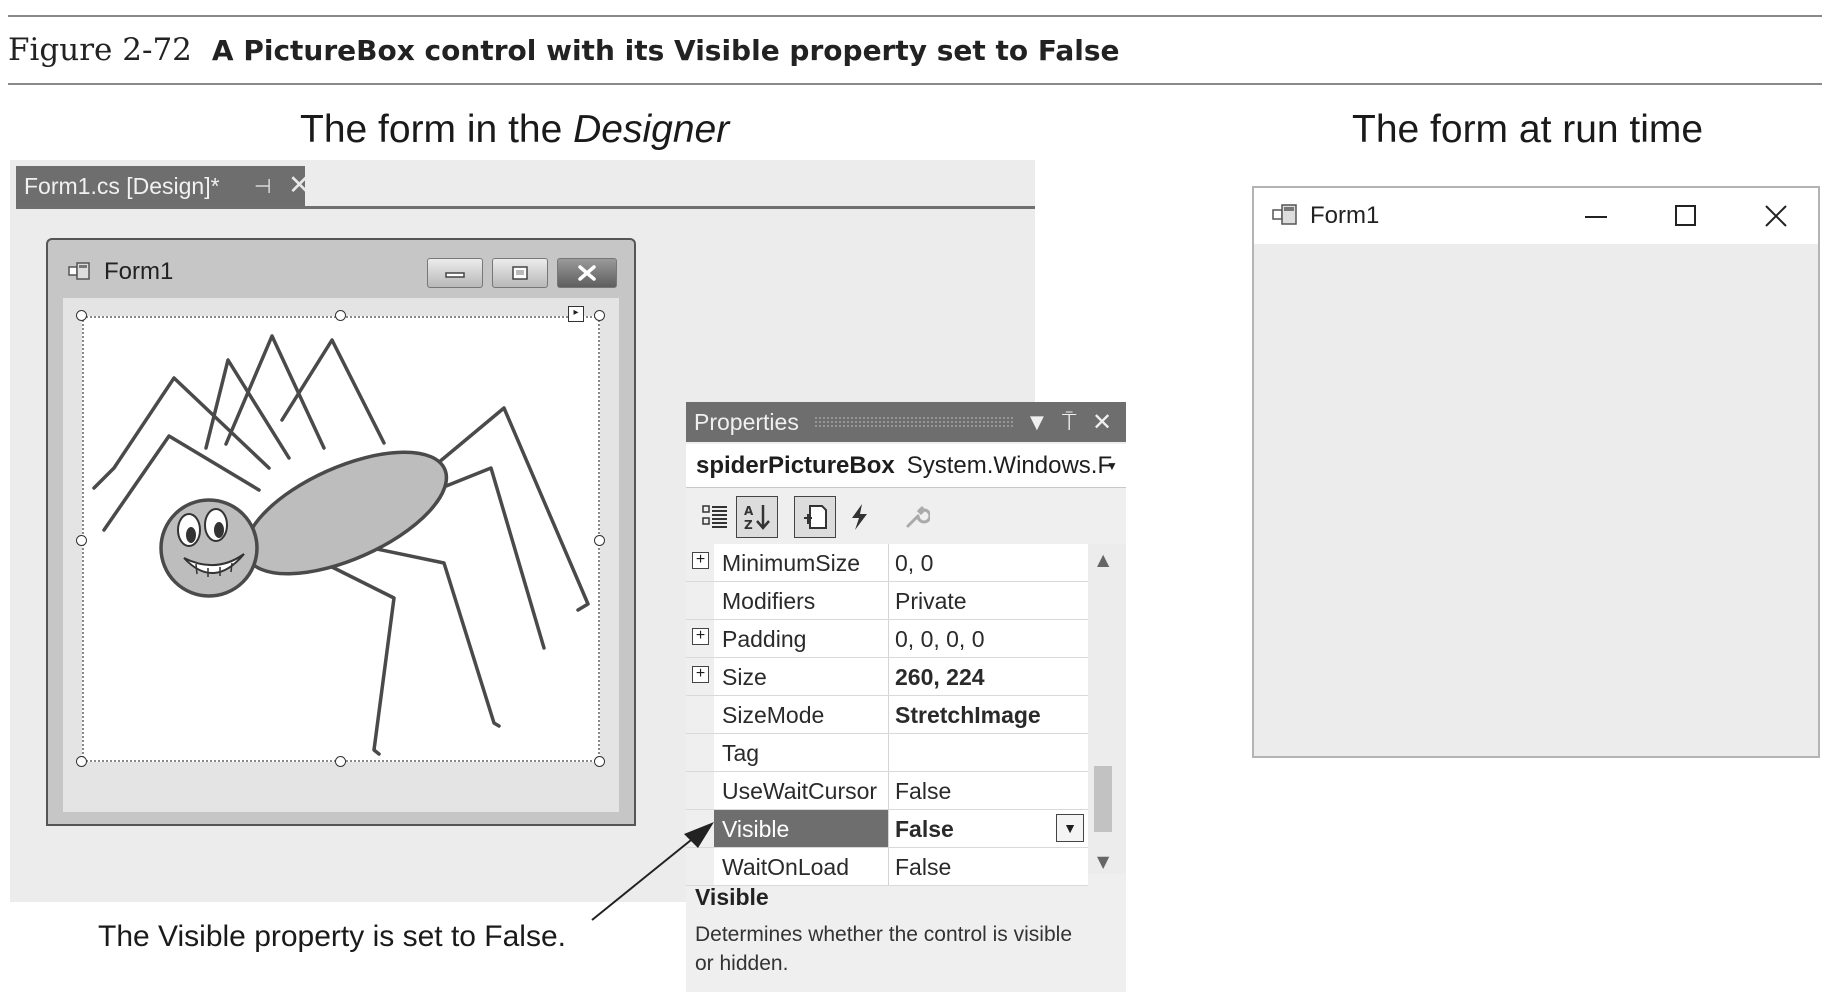 This screenshot has height=992, width=1830. What do you see at coordinates (514, 130) in the screenshot?
I see `designer-heading: The form in the Designer` at bounding box center [514, 130].